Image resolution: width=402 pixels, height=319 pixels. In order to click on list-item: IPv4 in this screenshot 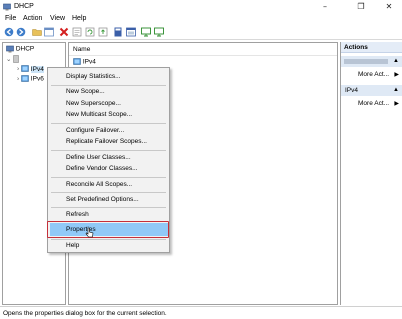, I will do `click(84, 62)`.